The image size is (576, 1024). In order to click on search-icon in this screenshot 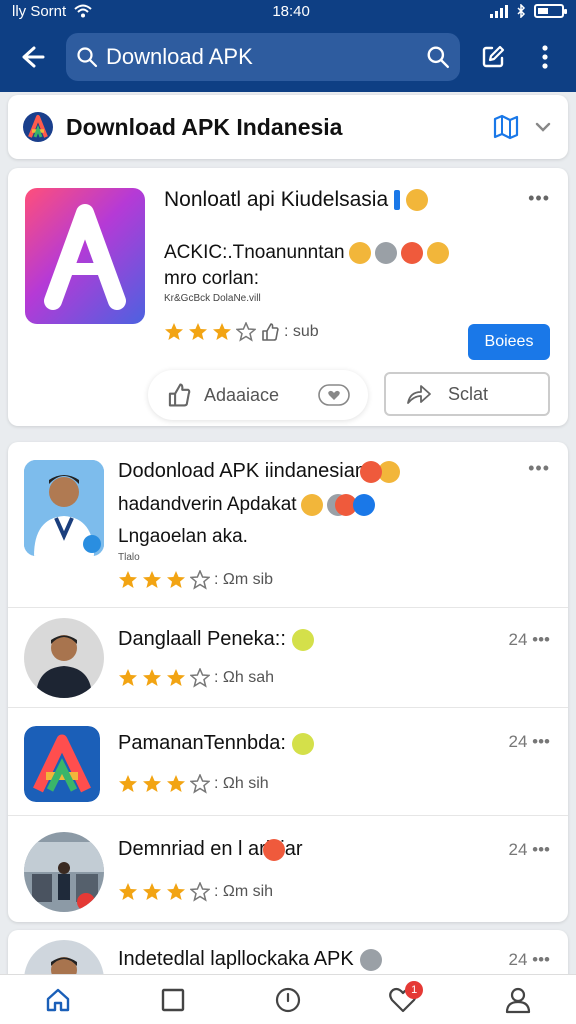, I will do `click(87, 57)`.